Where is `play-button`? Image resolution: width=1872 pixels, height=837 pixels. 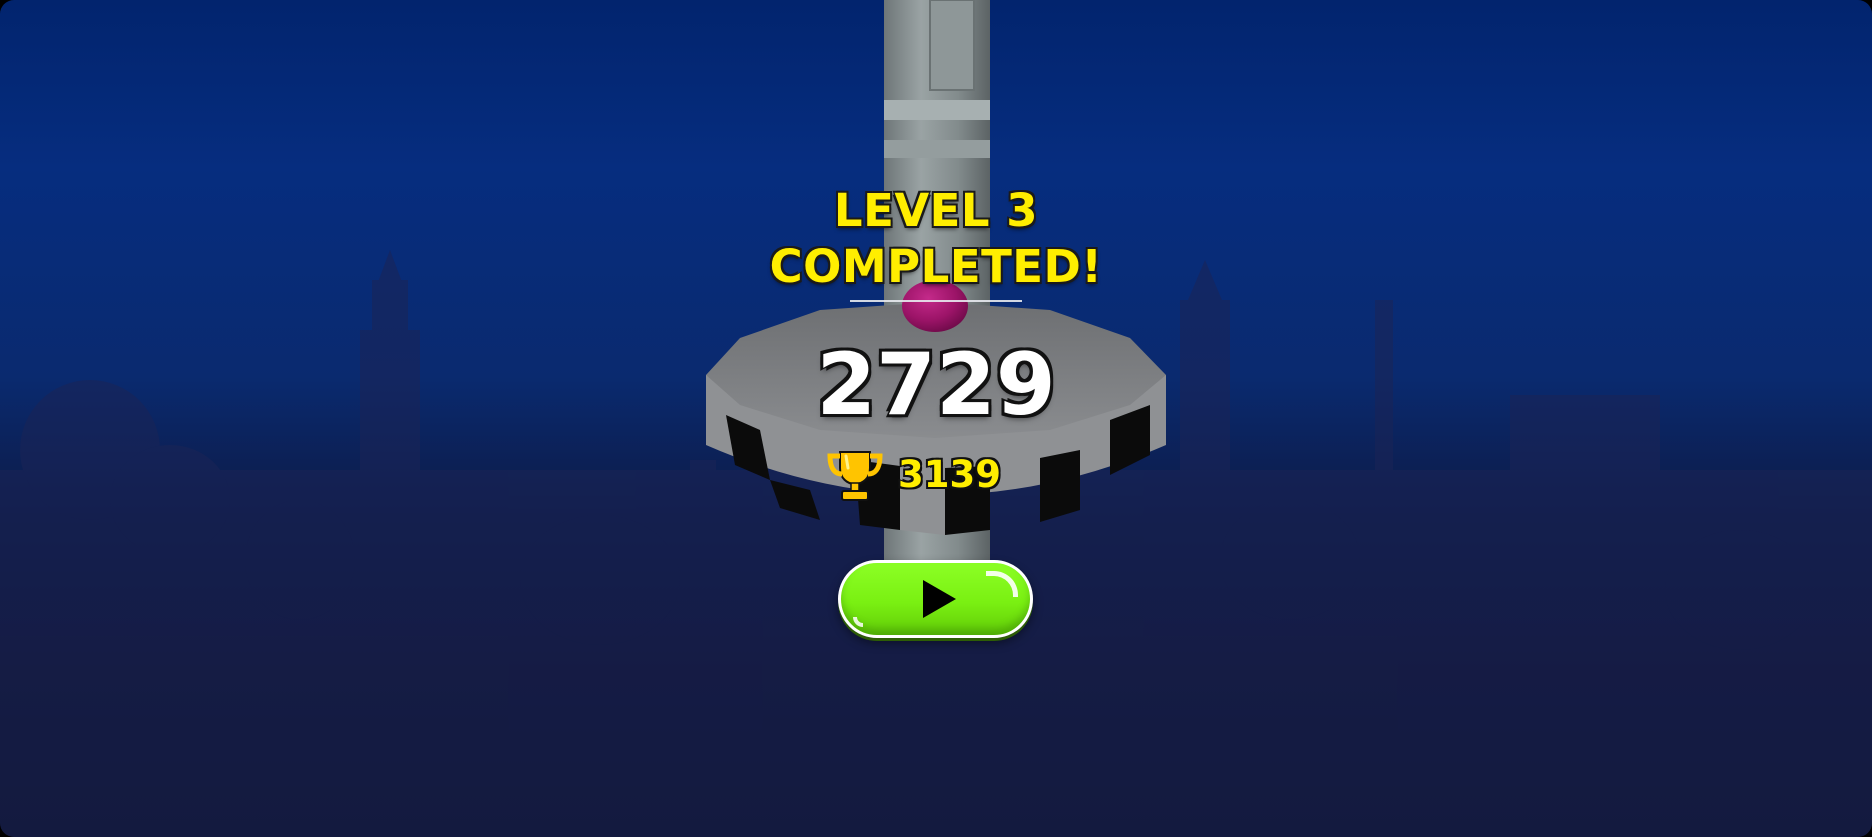 play-button is located at coordinates (935, 599).